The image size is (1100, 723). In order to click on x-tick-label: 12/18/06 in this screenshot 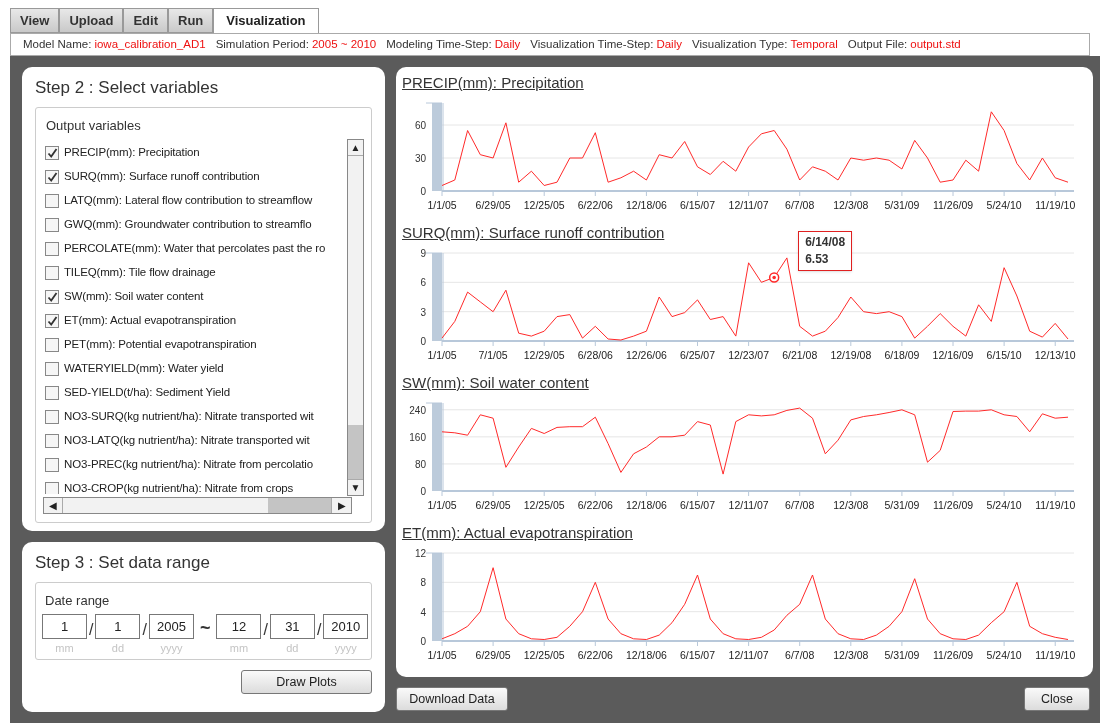, I will do `click(646, 655)`.